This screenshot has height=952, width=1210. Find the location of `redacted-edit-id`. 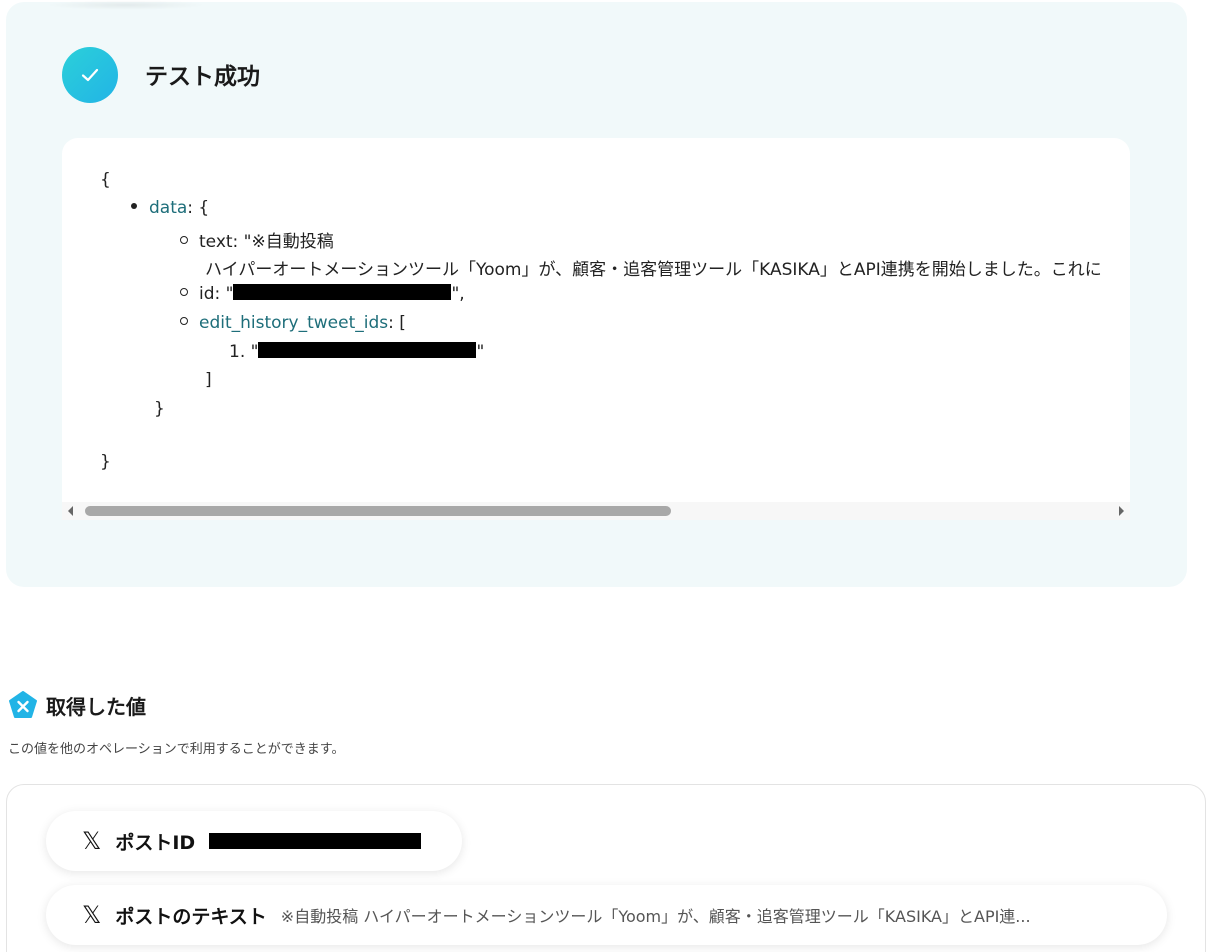

redacted-edit-id is located at coordinates (367, 350).